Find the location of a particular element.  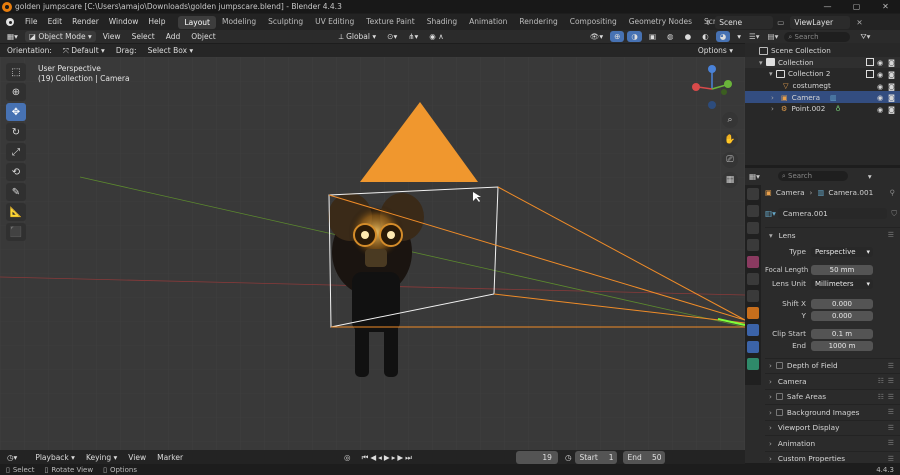

xray-icon: ▣ is located at coordinates (652, 36).